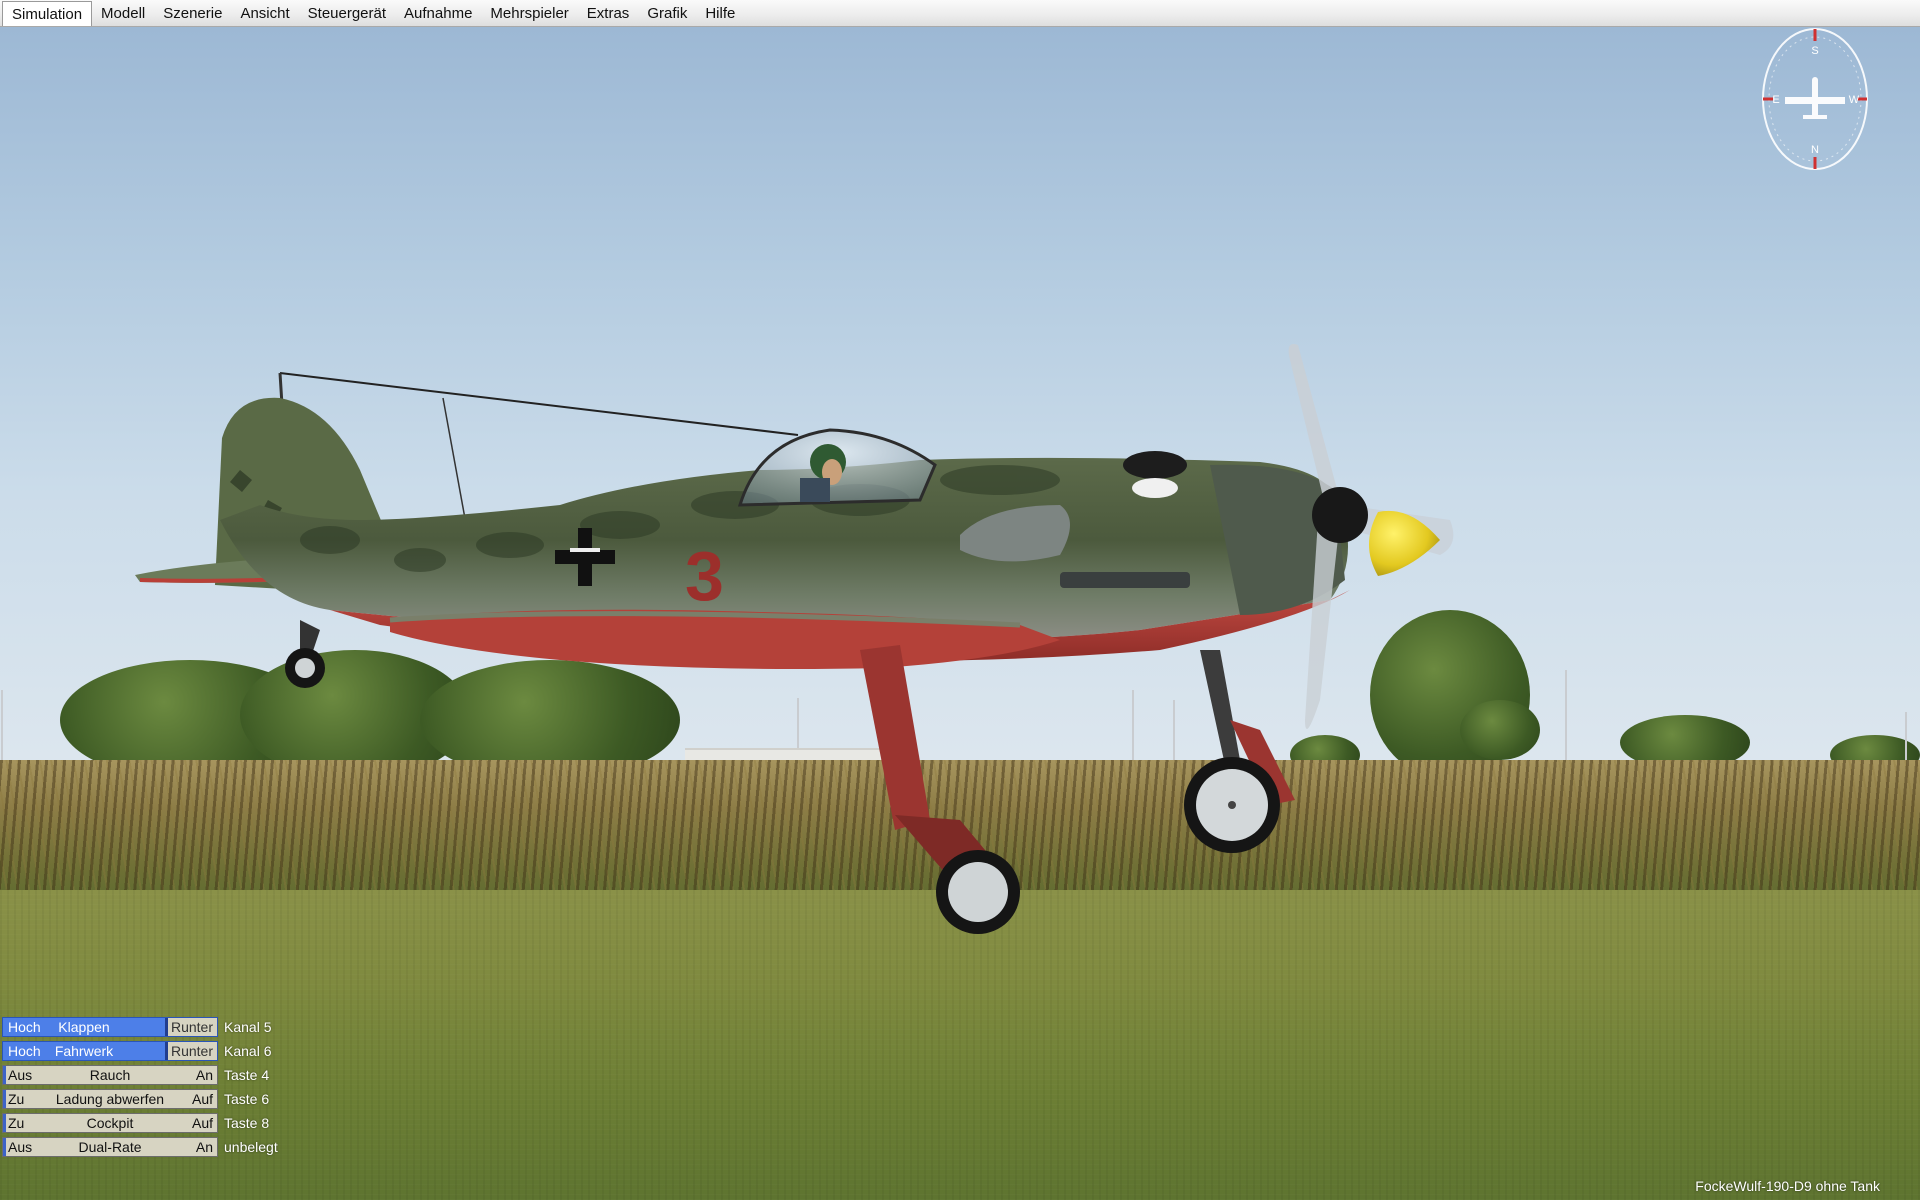  What do you see at coordinates (110, 1123) in the screenshot?
I see `switch-name: Cockpit` at bounding box center [110, 1123].